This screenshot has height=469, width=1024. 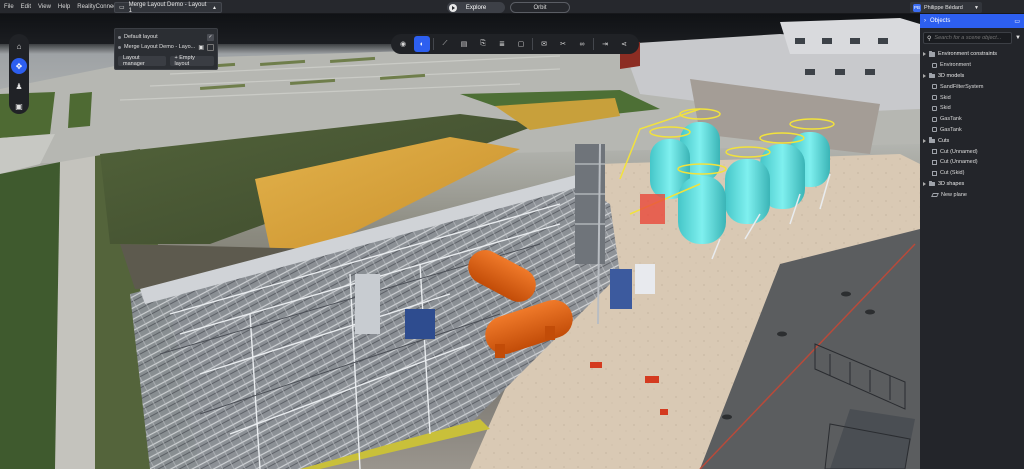 I want to click on check-icon: ✓, so click(x=210, y=37).